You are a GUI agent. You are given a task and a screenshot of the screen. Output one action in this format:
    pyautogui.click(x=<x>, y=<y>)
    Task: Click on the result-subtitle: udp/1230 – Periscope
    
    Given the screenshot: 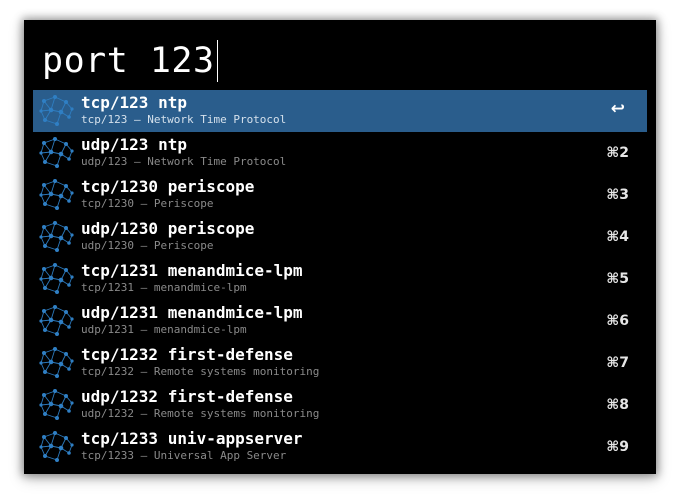 What is the action you would take?
    pyautogui.click(x=147, y=245)
    